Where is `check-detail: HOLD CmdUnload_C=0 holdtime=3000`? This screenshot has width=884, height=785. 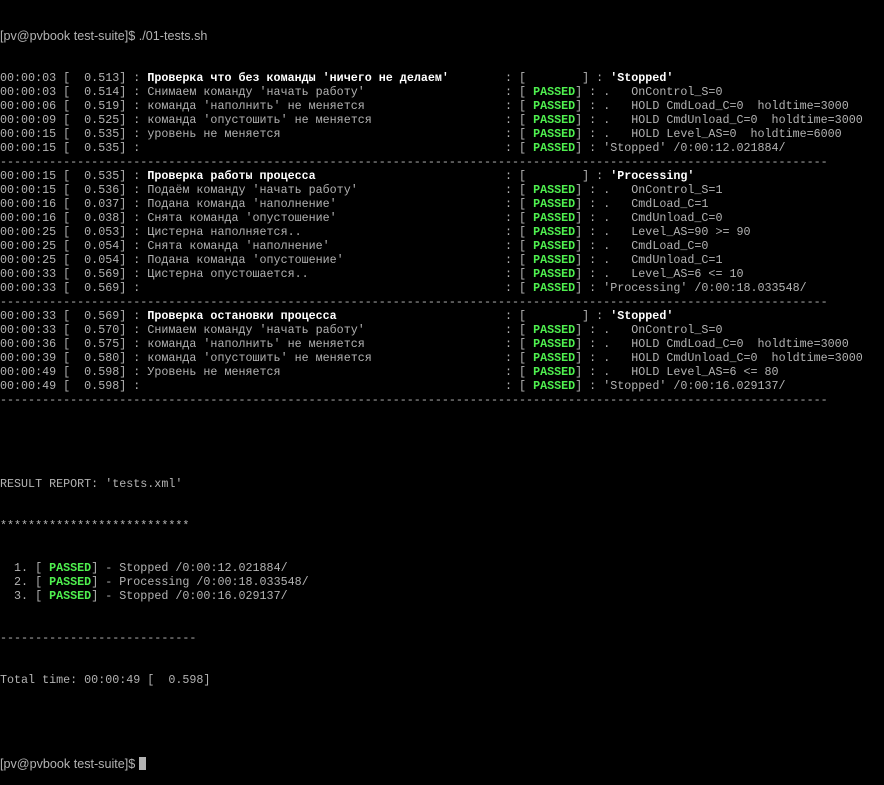 check-detail: HOLD CmdUnload_C=0 holdtime=3000 is located at coordinates (747, 358).